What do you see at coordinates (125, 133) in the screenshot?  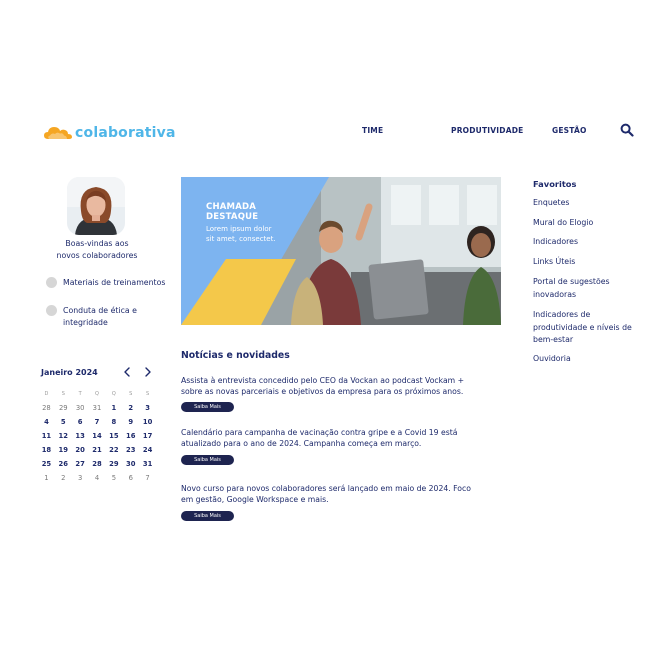 I see `brand-name: colaborativa` at bounding box center [125, 133].